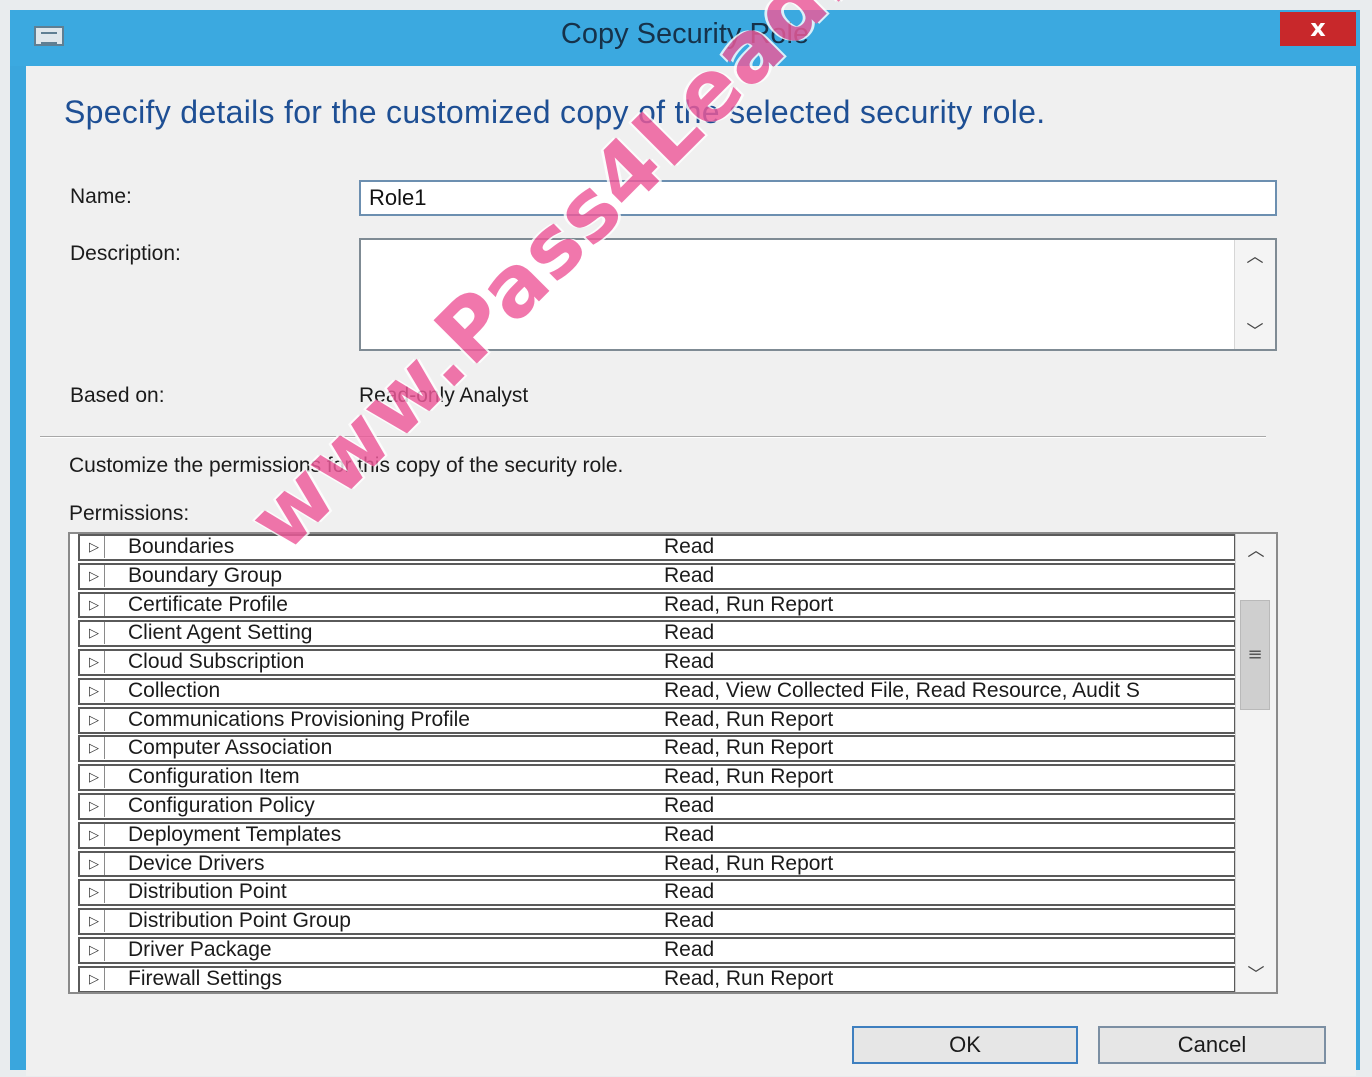 This screenshot has height=1077, width=1372. I want to click on permission-name: Boundaries, so click(181, 546).